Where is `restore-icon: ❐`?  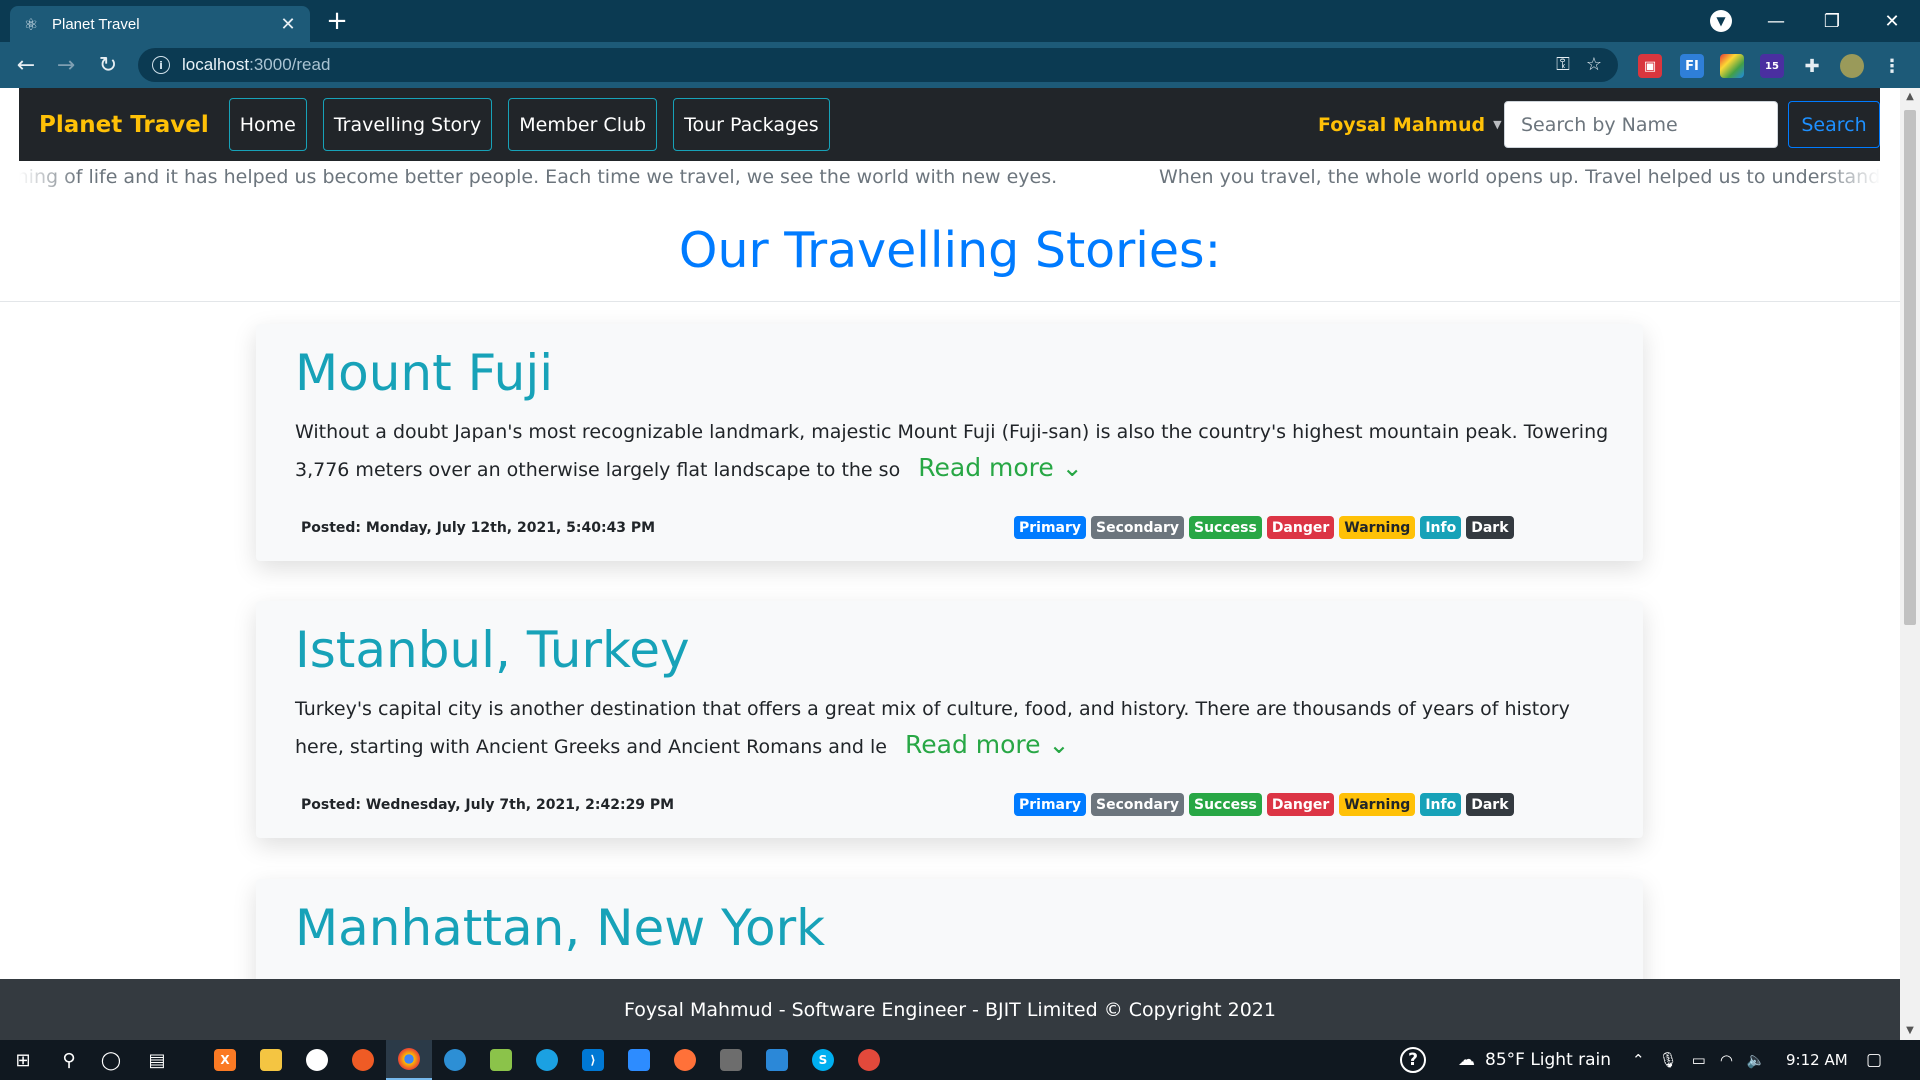
restore-icon: ❐ is located at coordinates (1832, 21).